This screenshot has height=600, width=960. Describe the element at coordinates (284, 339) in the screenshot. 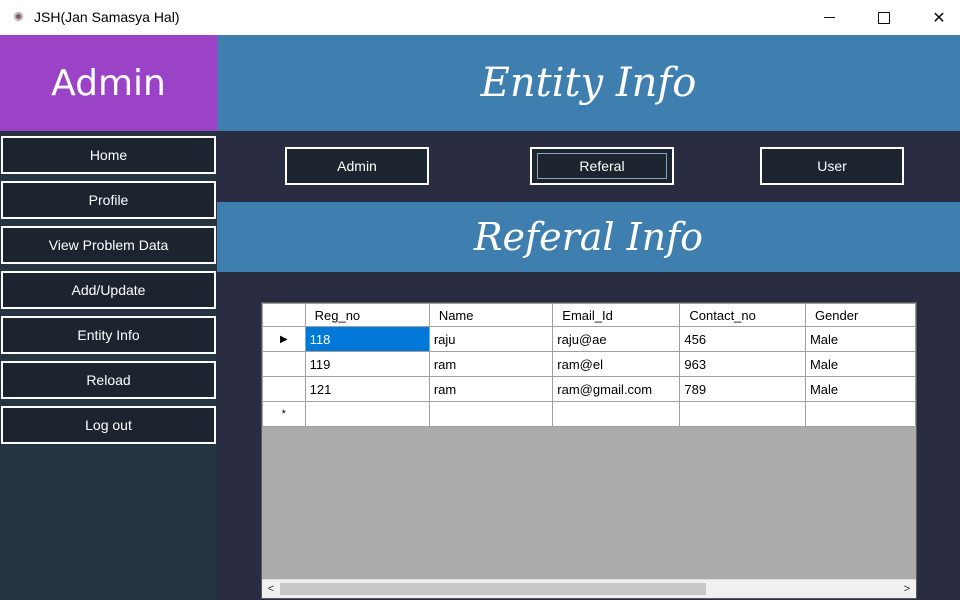

I see `current-row-indicator-icon: ▶` at that location.